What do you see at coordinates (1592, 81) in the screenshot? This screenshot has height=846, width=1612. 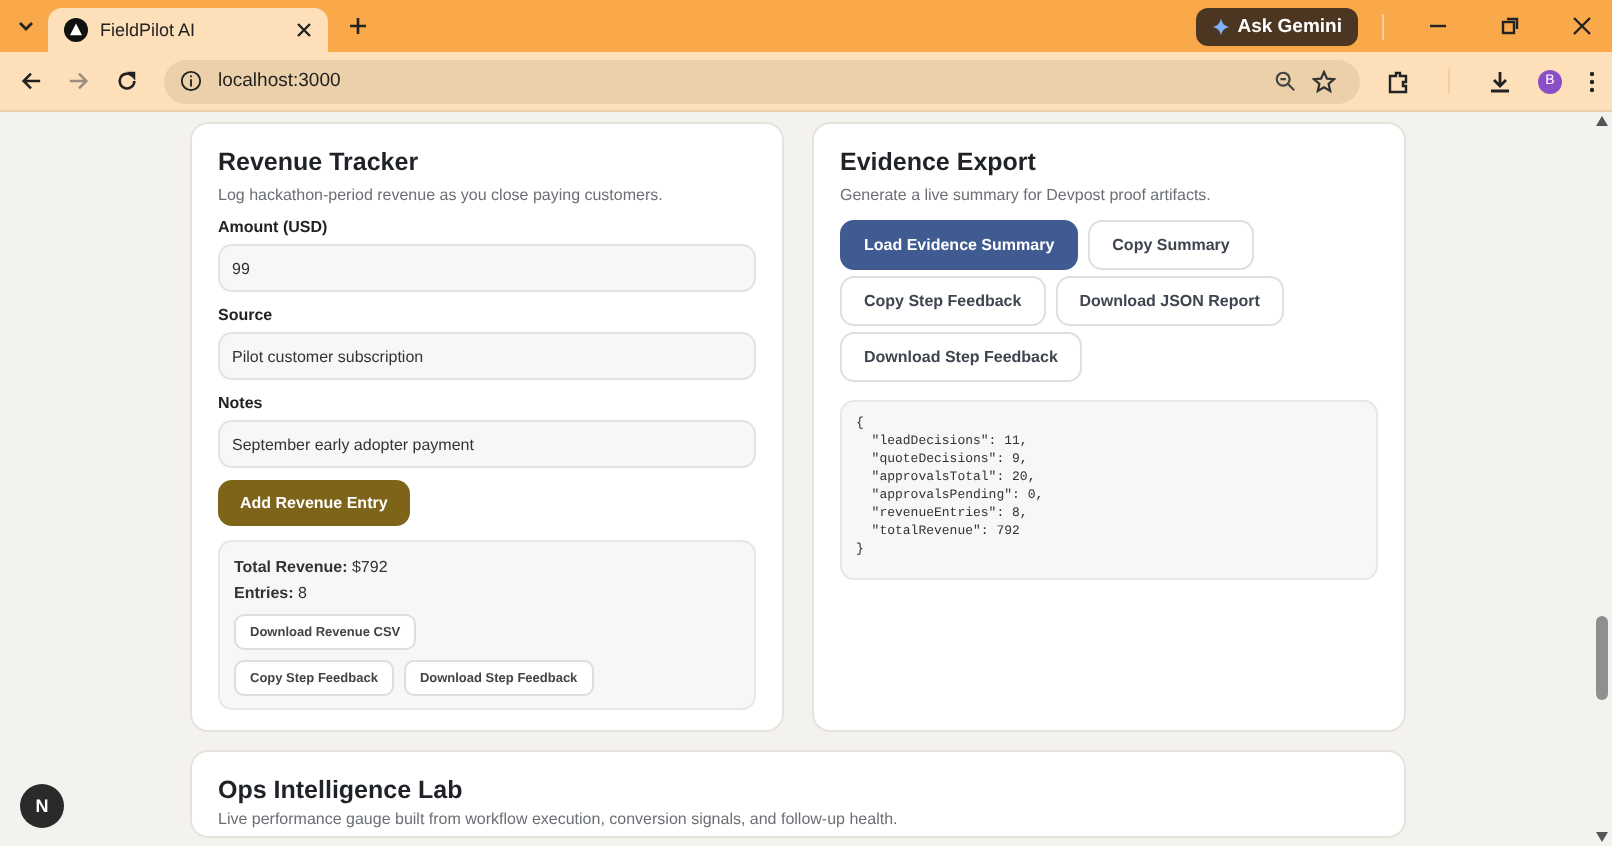 I see `menu-icon` at bounding box center [1592, 81].